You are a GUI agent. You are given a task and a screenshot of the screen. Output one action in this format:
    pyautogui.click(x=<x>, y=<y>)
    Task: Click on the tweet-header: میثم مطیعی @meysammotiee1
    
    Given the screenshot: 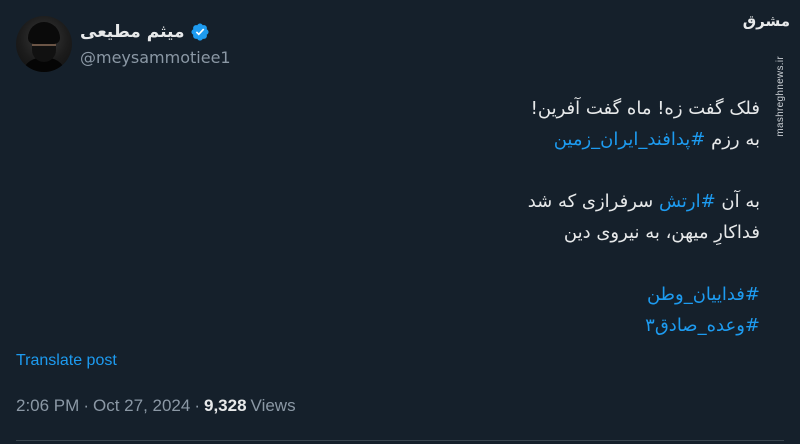 What is the action you would take?
    pyautogui.click(x=123, y=44)
    